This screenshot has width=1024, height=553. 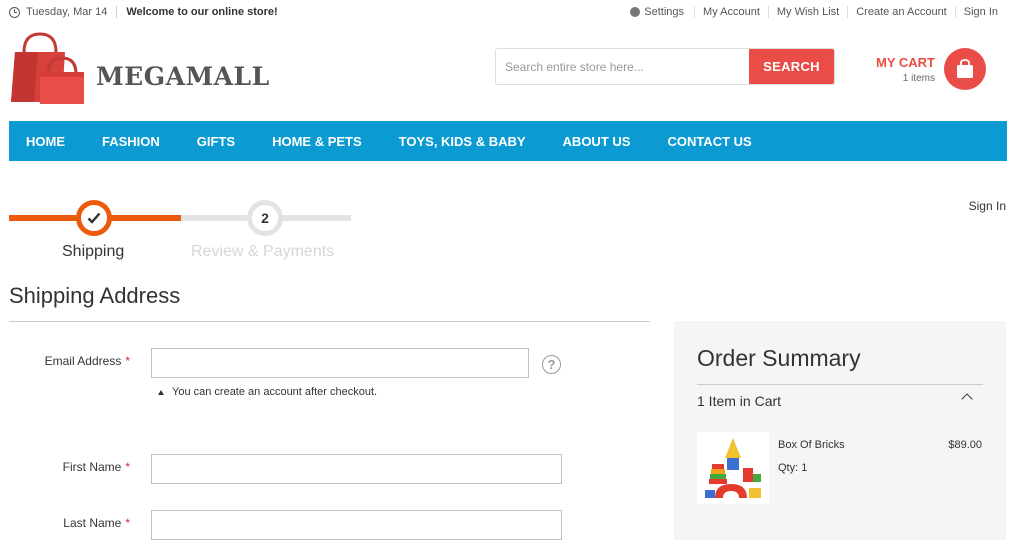 I want to click on email-label: Email Address *, so click(x=65, y=361).